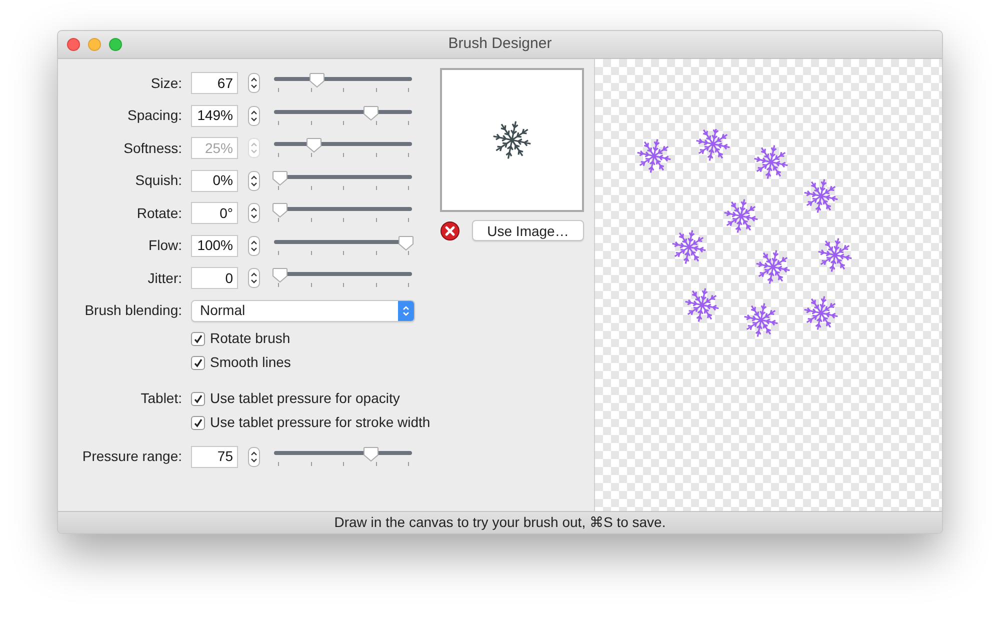 The height and width of the screenshot is (624, 1000). I want to click on checkbox: Rotate brush, so click(240, 338).